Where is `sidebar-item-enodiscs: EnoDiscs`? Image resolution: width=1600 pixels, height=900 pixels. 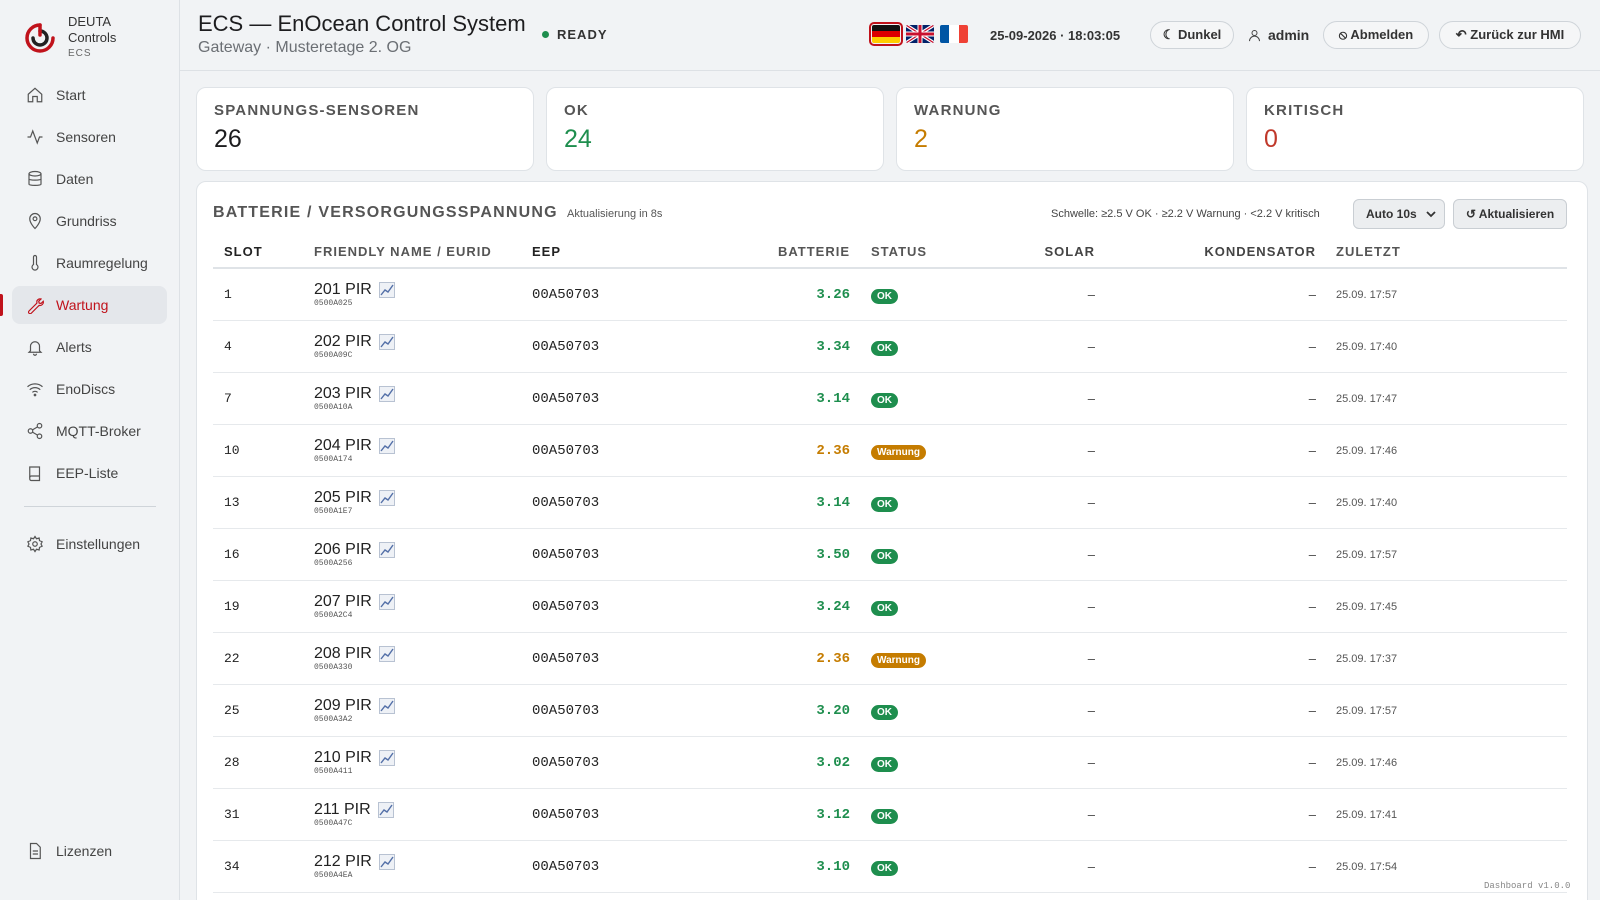 sidebar-item-enodiscs: EnoDiscs is located at coordinates (89, 389).